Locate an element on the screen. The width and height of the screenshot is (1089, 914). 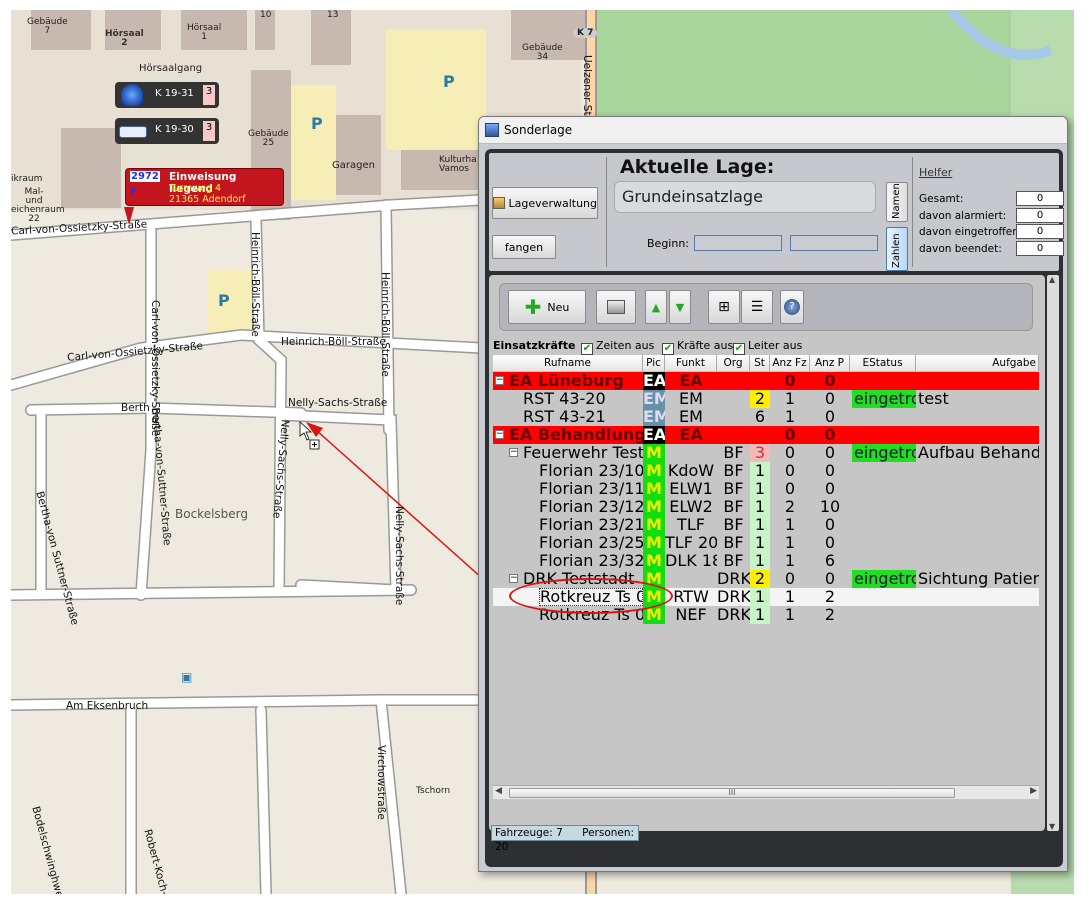
cell-anz-fz: 0 is located at coordinates (790, 471).